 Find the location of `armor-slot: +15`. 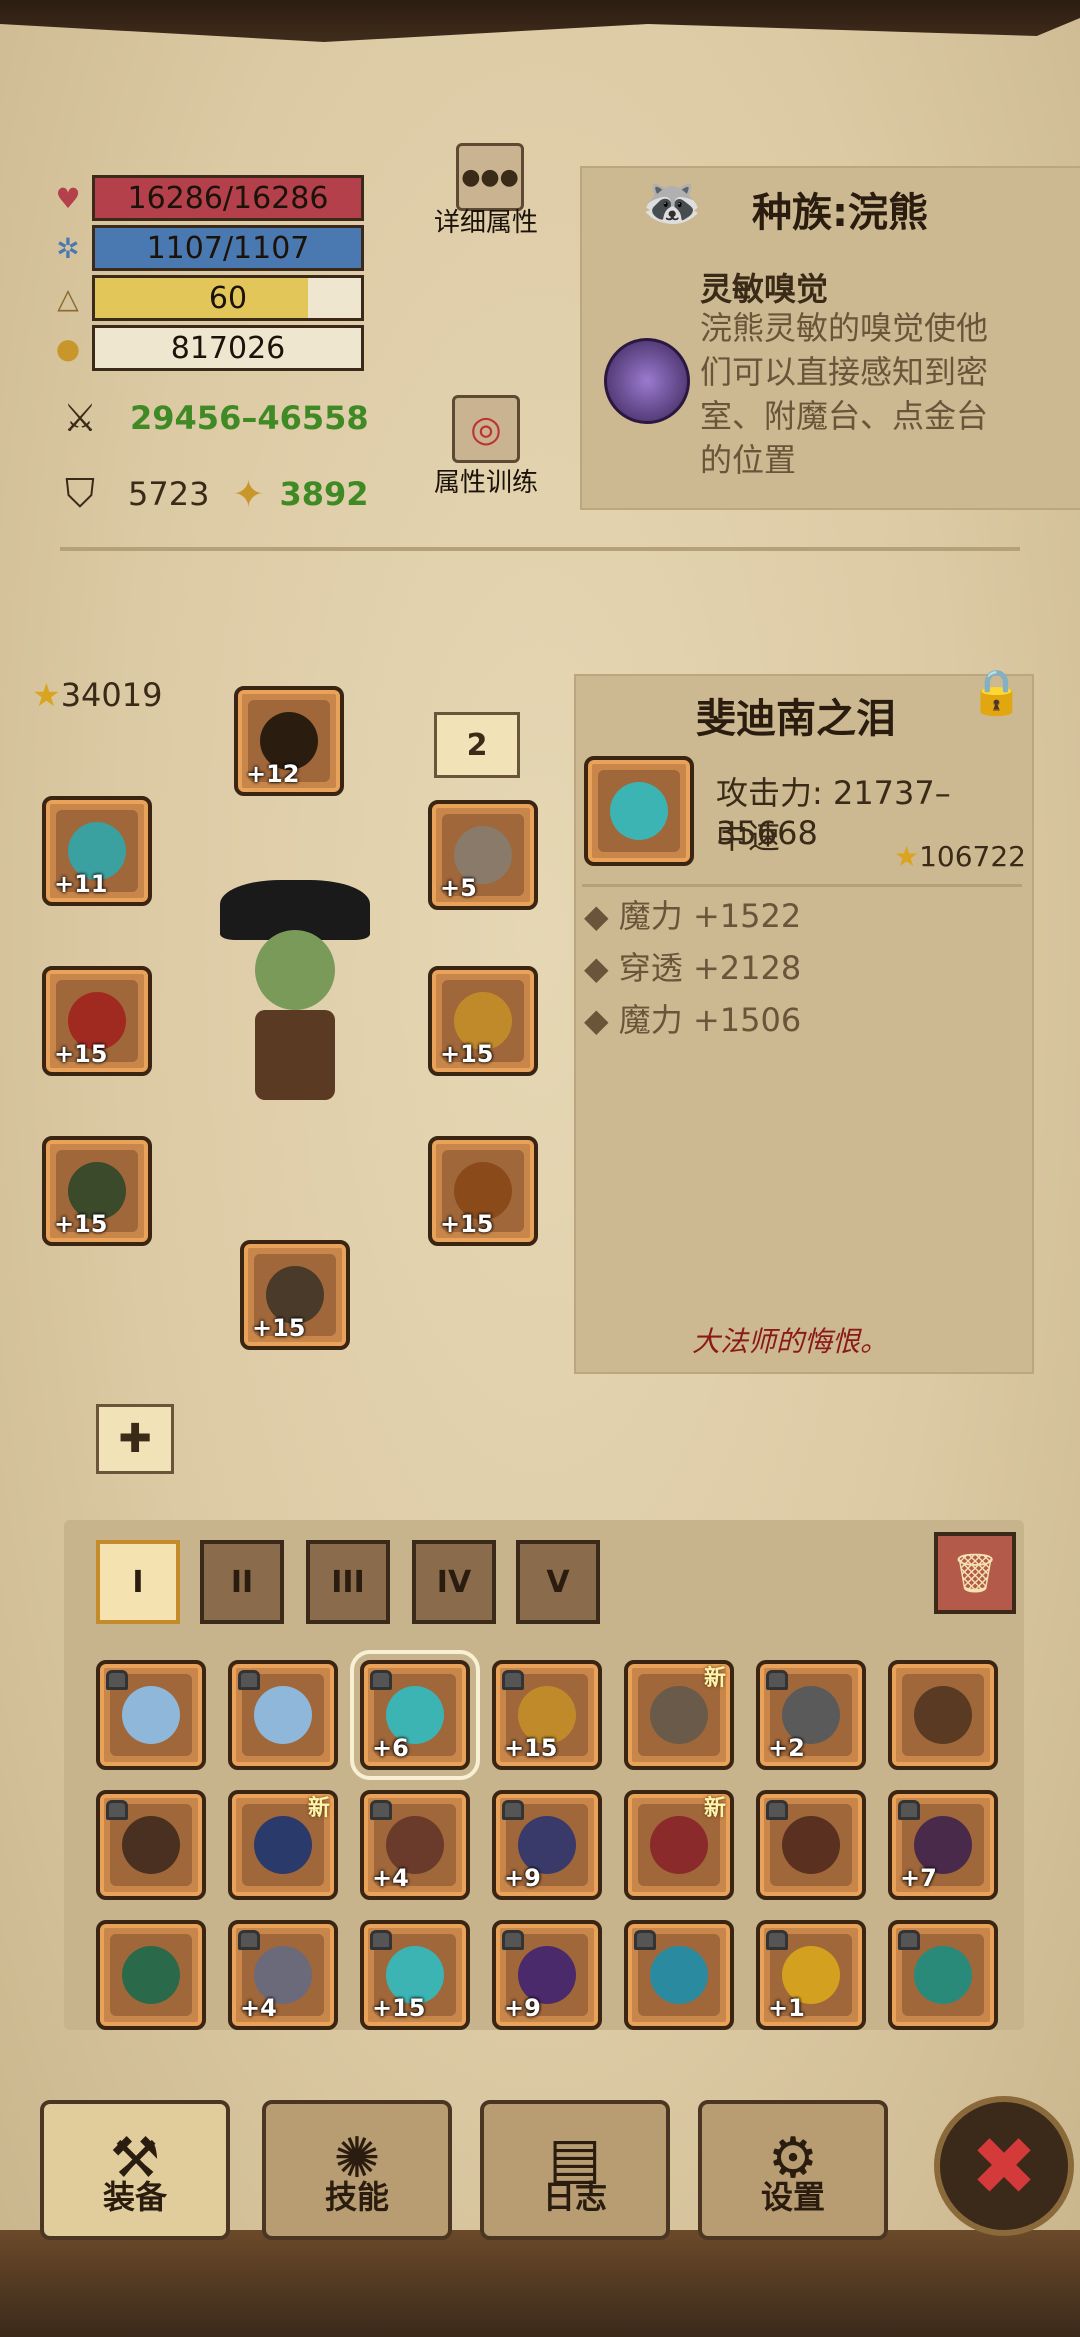

armor-slot: +15 is located at coordinates (483, 1191).